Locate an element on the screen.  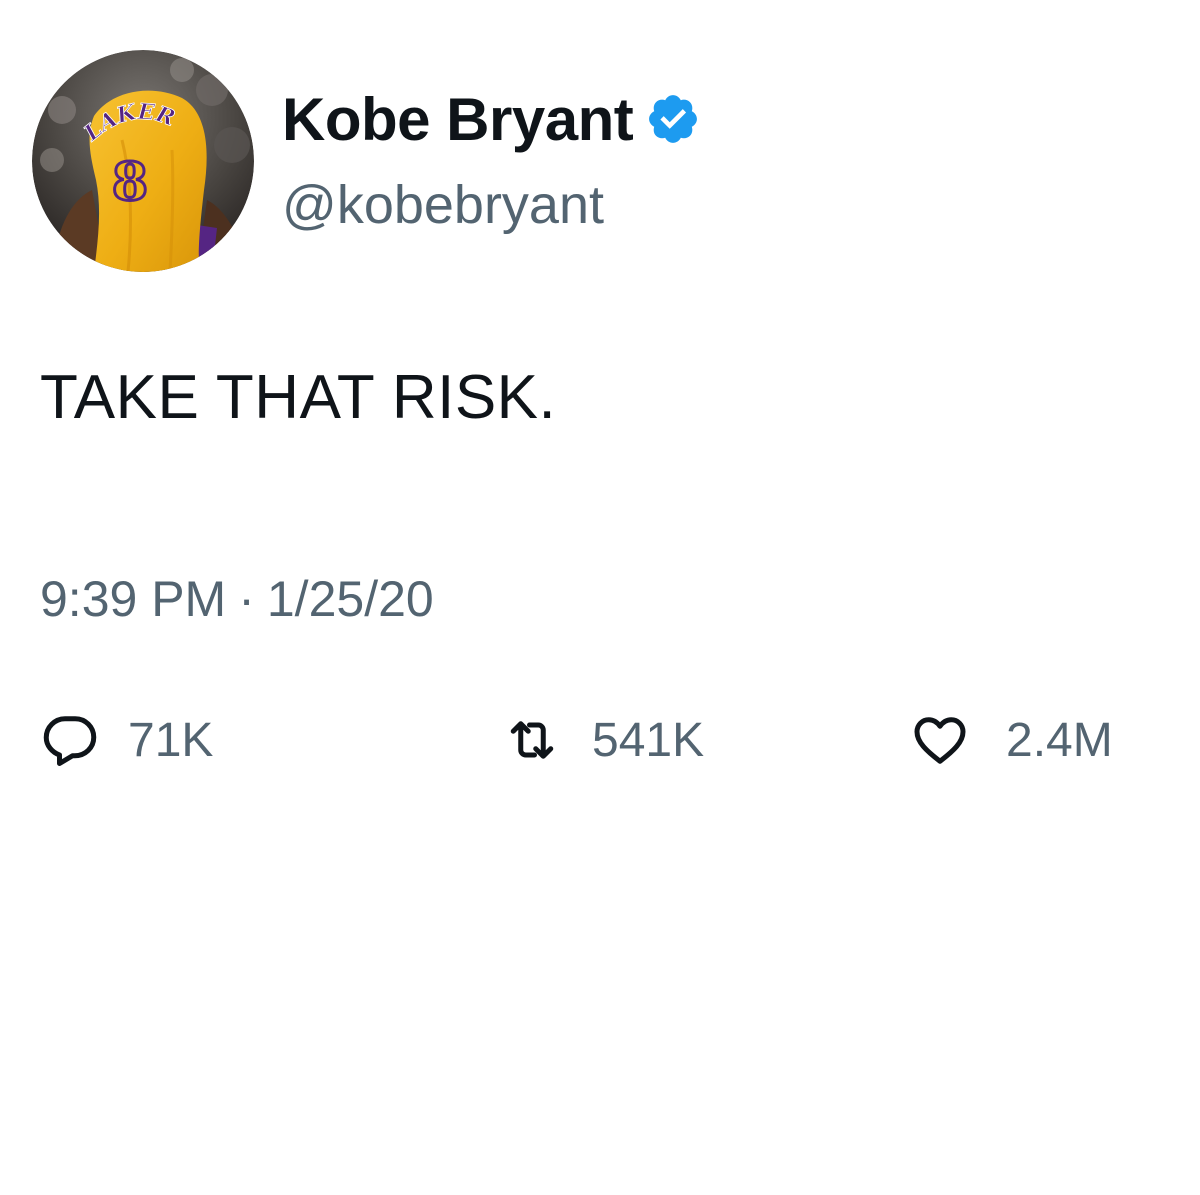
retweet-count: 541K is located at coordinates (648, 740).